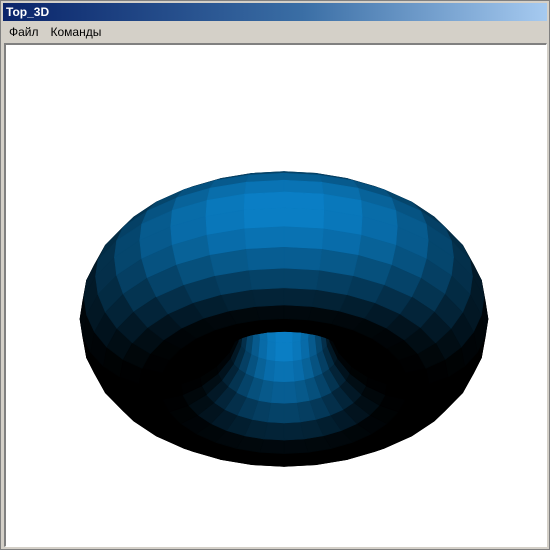 The width and height of the screenshot is (550, 550). Describe the element at coordinates (76, 32) in the screenshot. I see `menu-commands: Команды` at that location.